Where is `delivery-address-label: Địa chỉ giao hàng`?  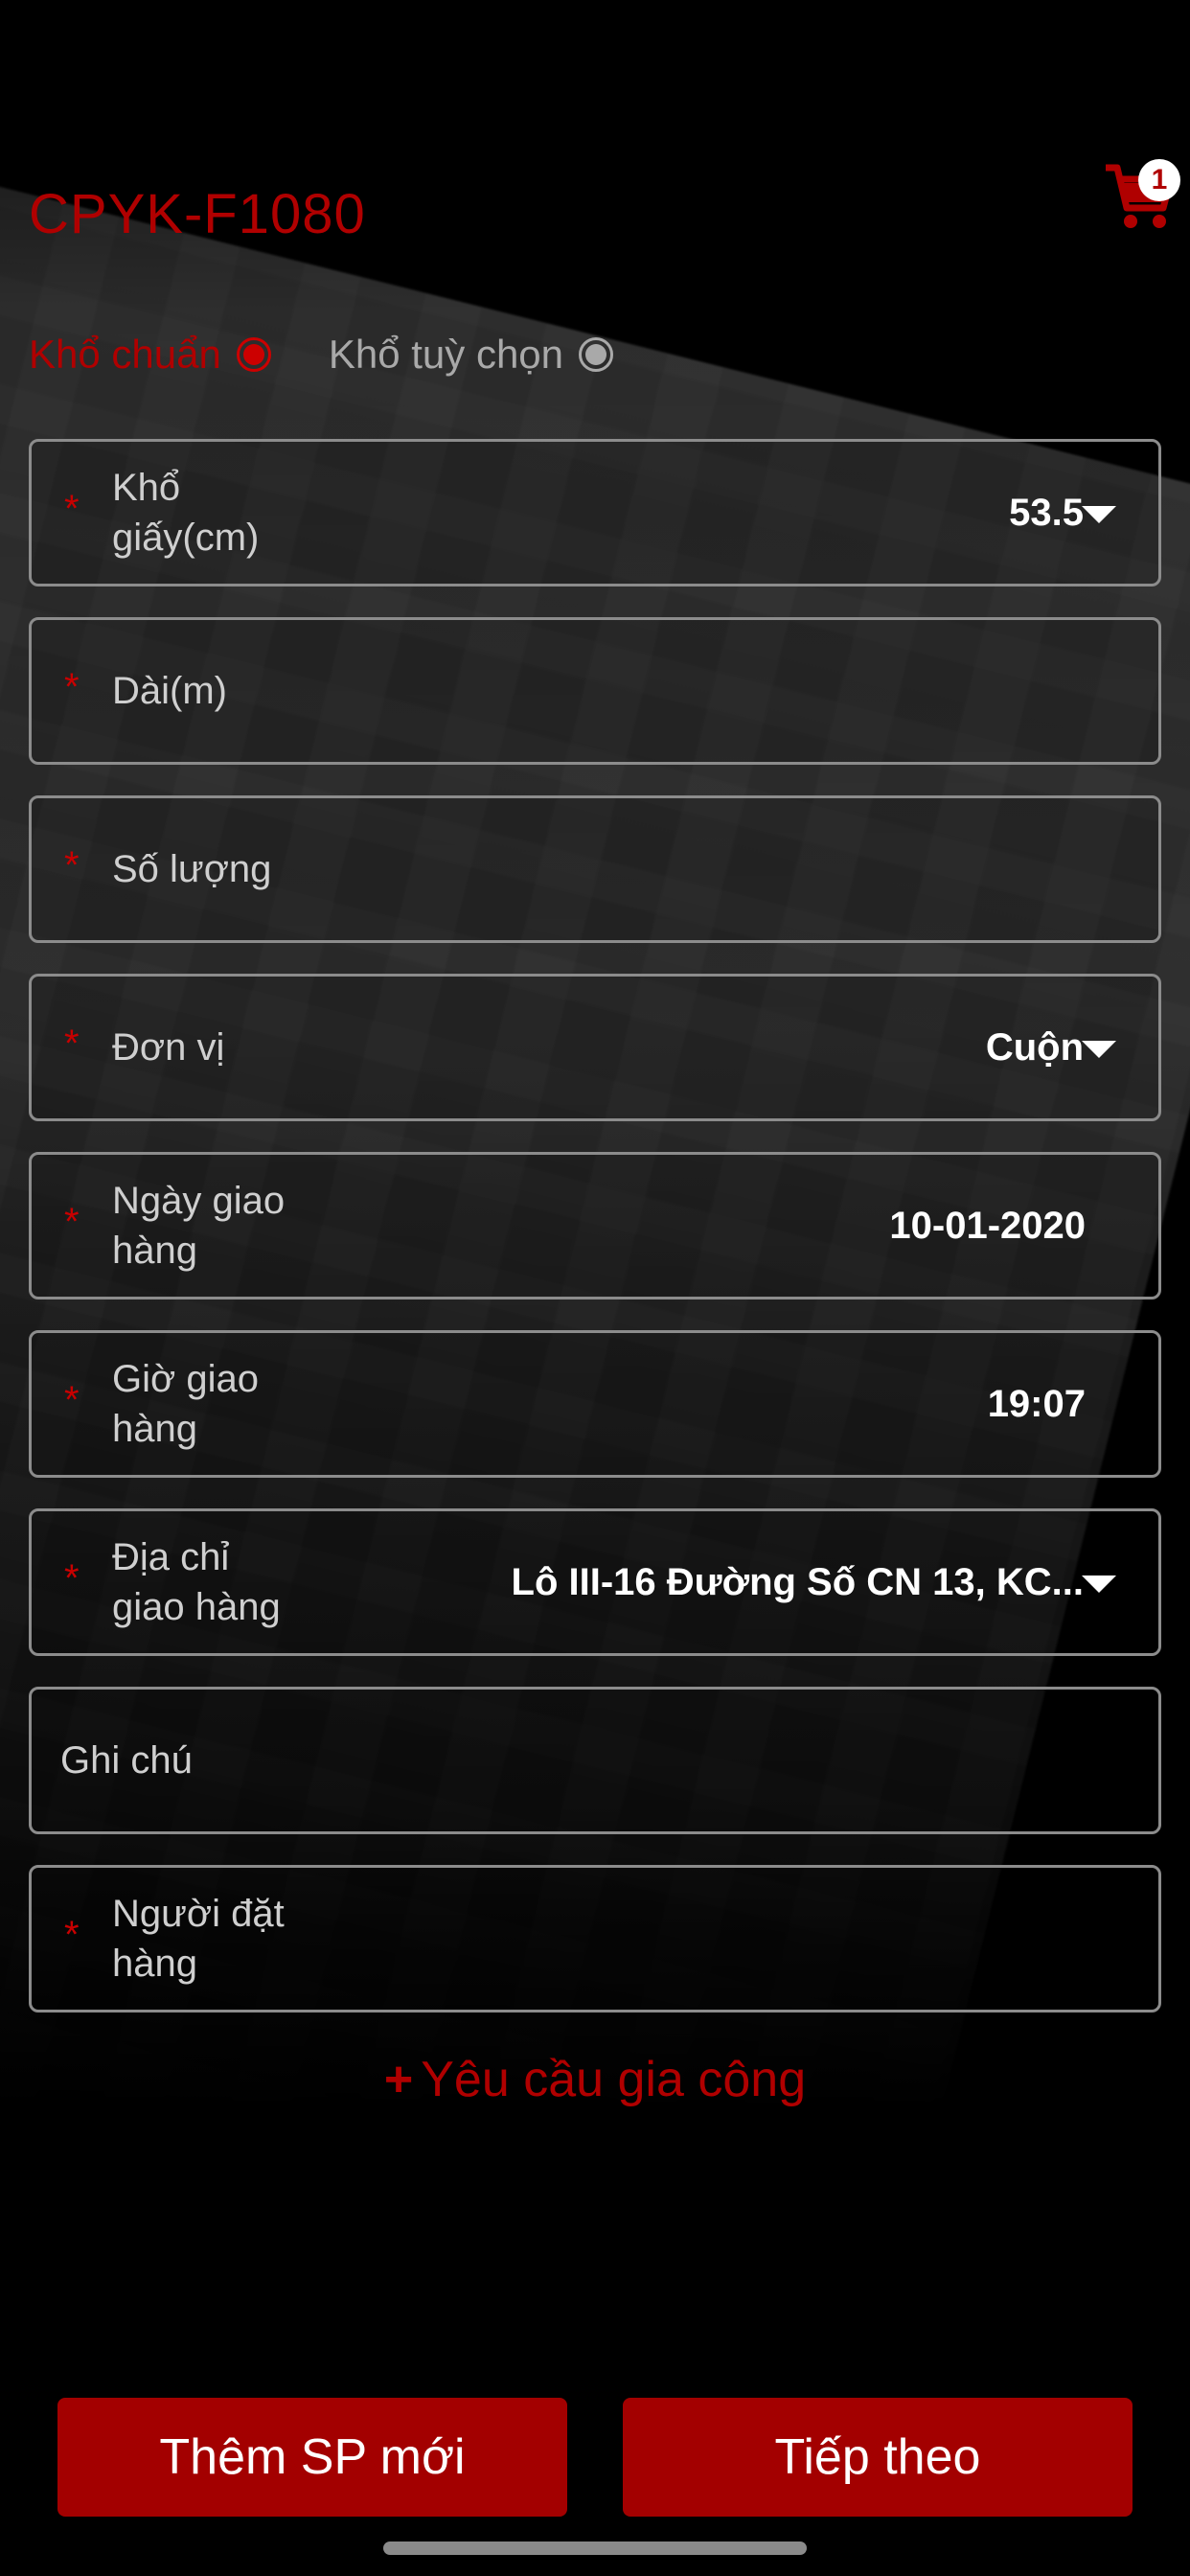 delivery-address-label: Địa chỉ giao hàng is located at coordinates (197, 1582).